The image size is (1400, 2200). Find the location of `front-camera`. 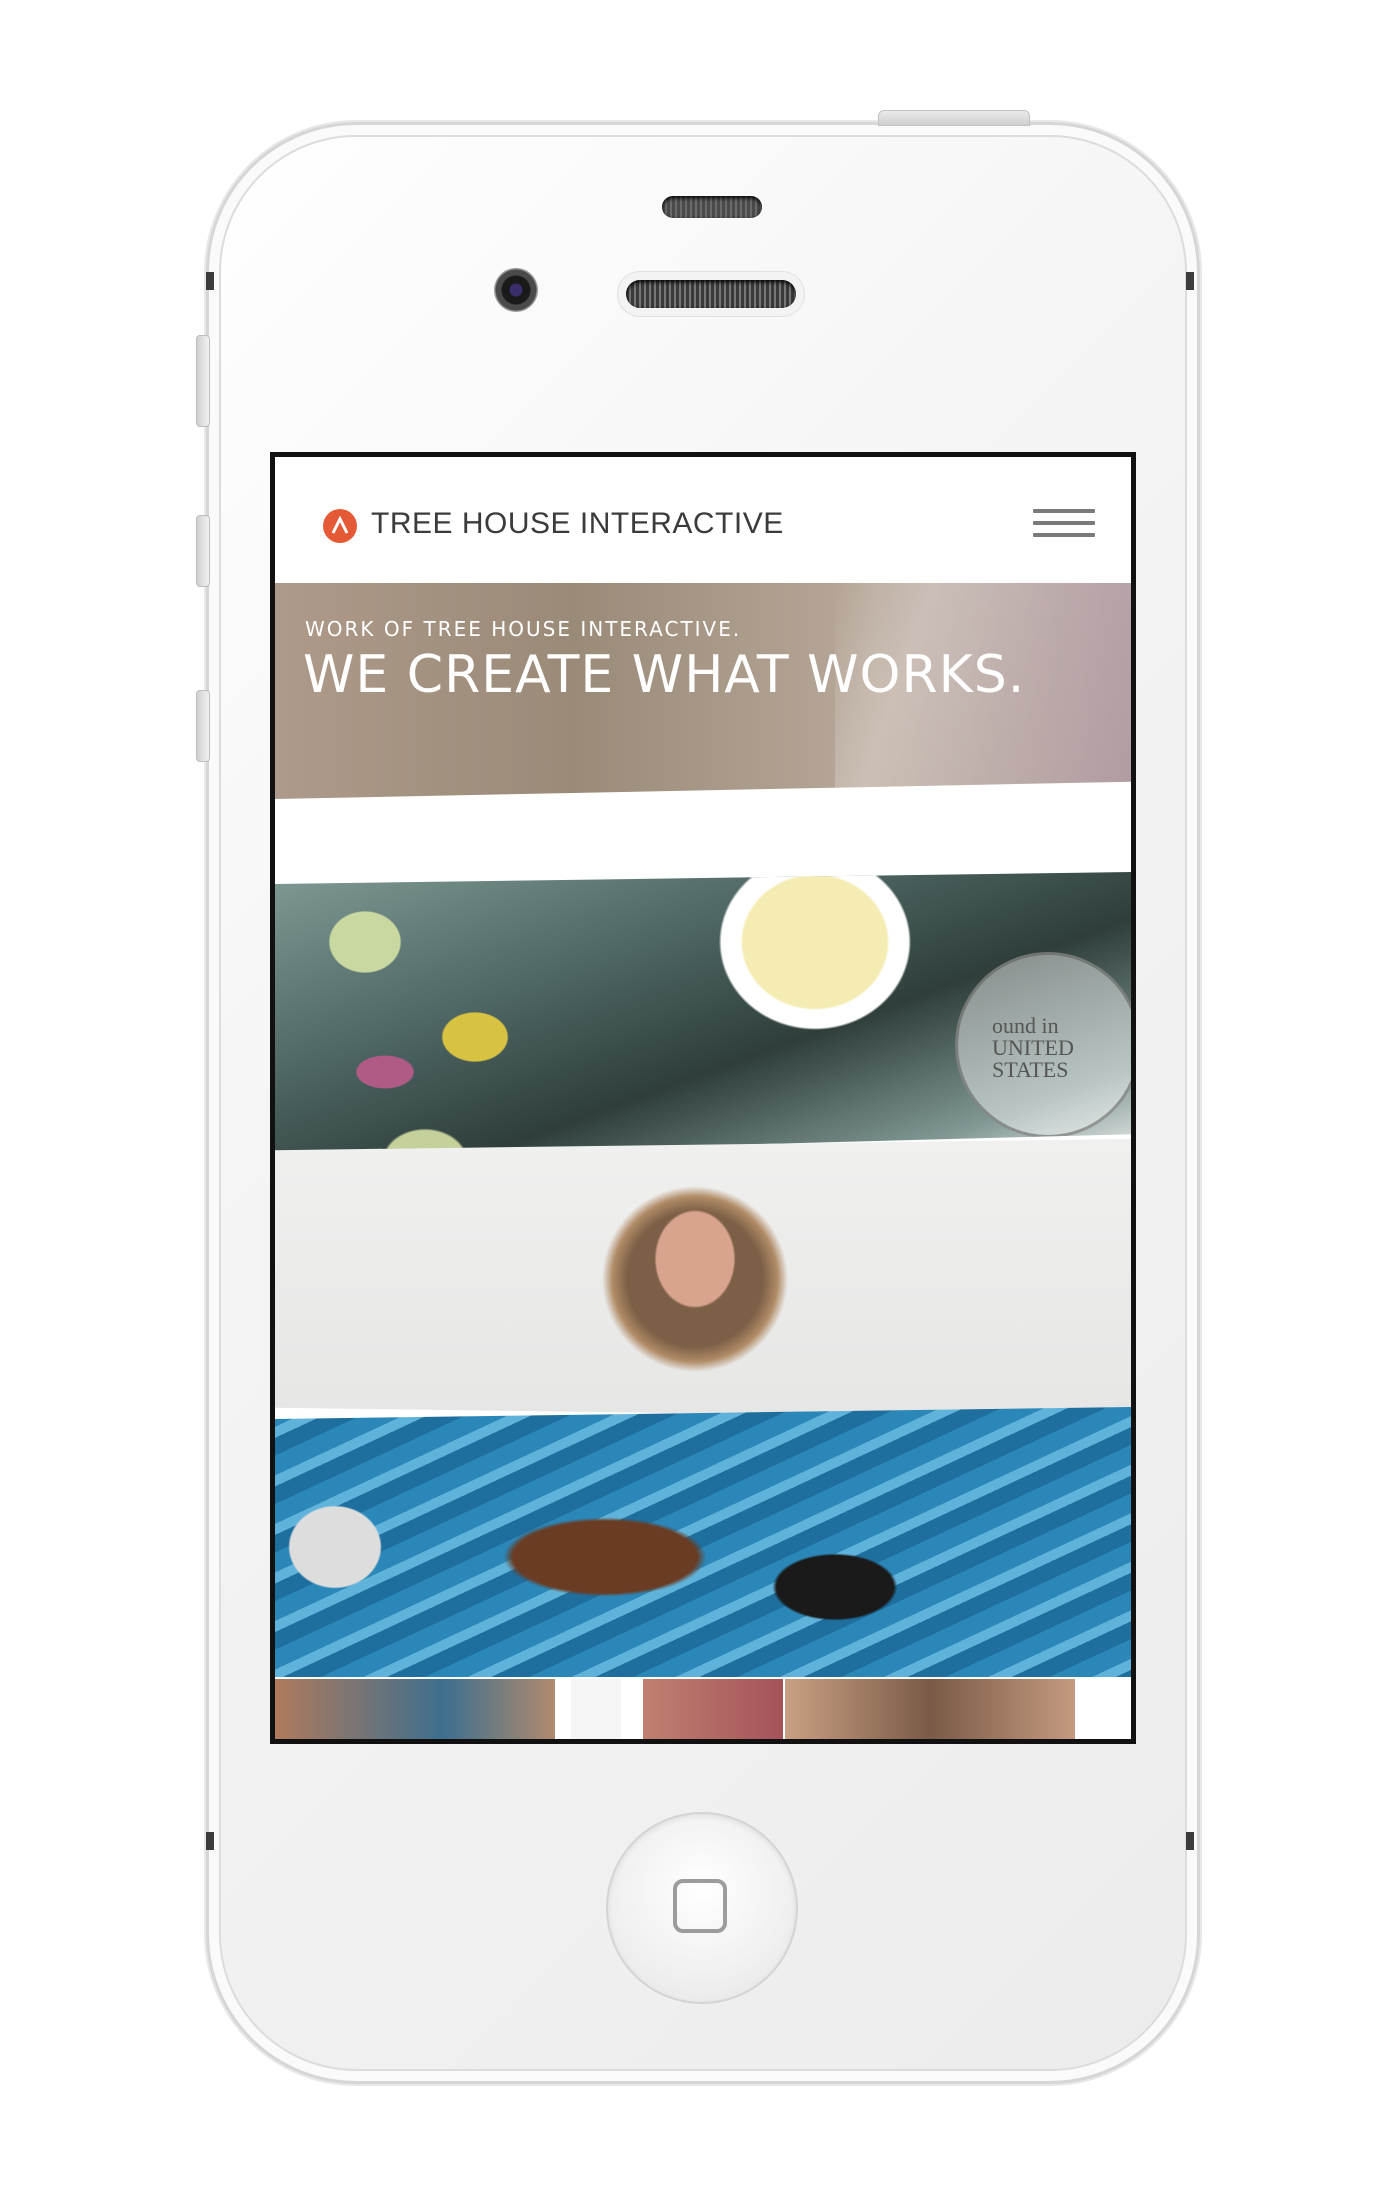

front-camera is located at coordinates (516, 290).